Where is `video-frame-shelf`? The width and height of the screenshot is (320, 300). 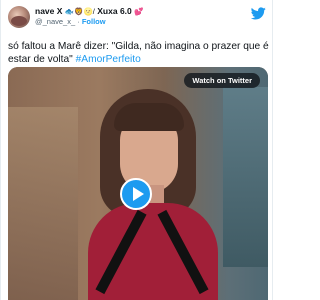
video-frame-shelf is located at coordinates (43, 203).